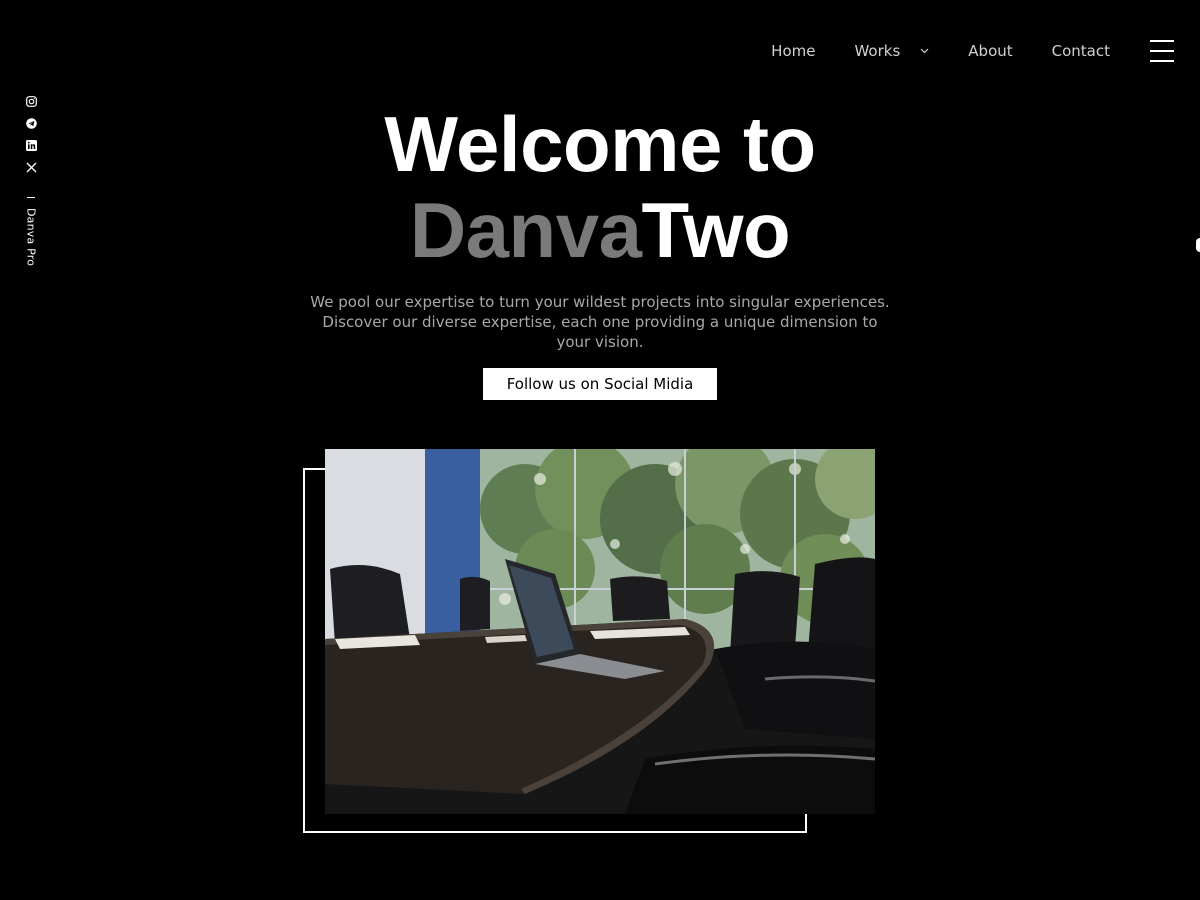 The image size is (1200, 900). I want to click on hero-title-white: Two, so click(716, 230).